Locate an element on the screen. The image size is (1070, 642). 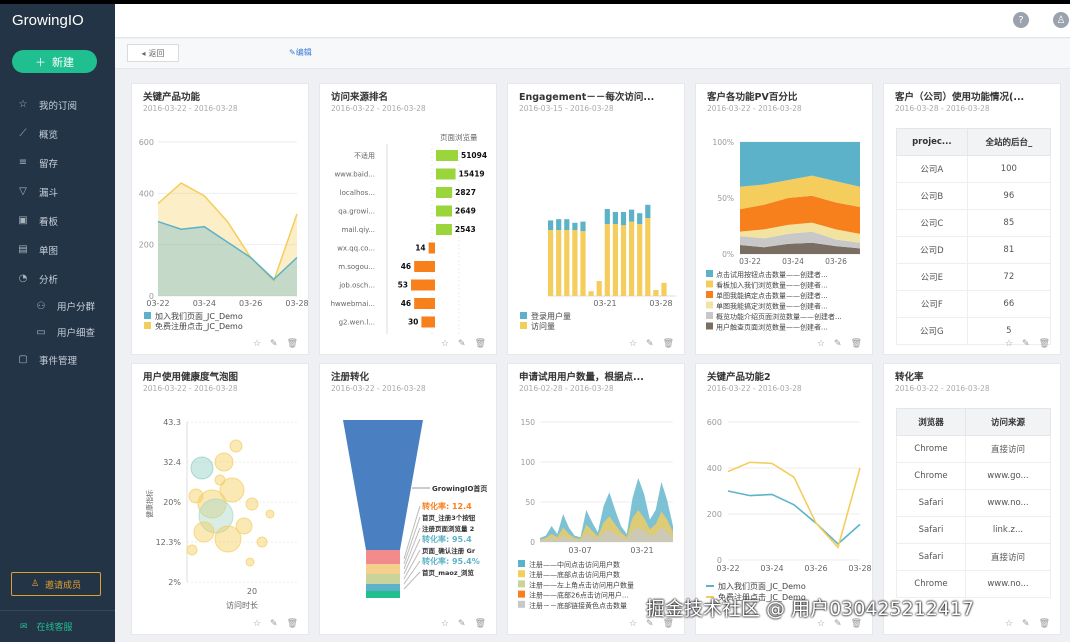
sidebar-item-analysis: ◔ 分析 is located at coordinates (57, 278).